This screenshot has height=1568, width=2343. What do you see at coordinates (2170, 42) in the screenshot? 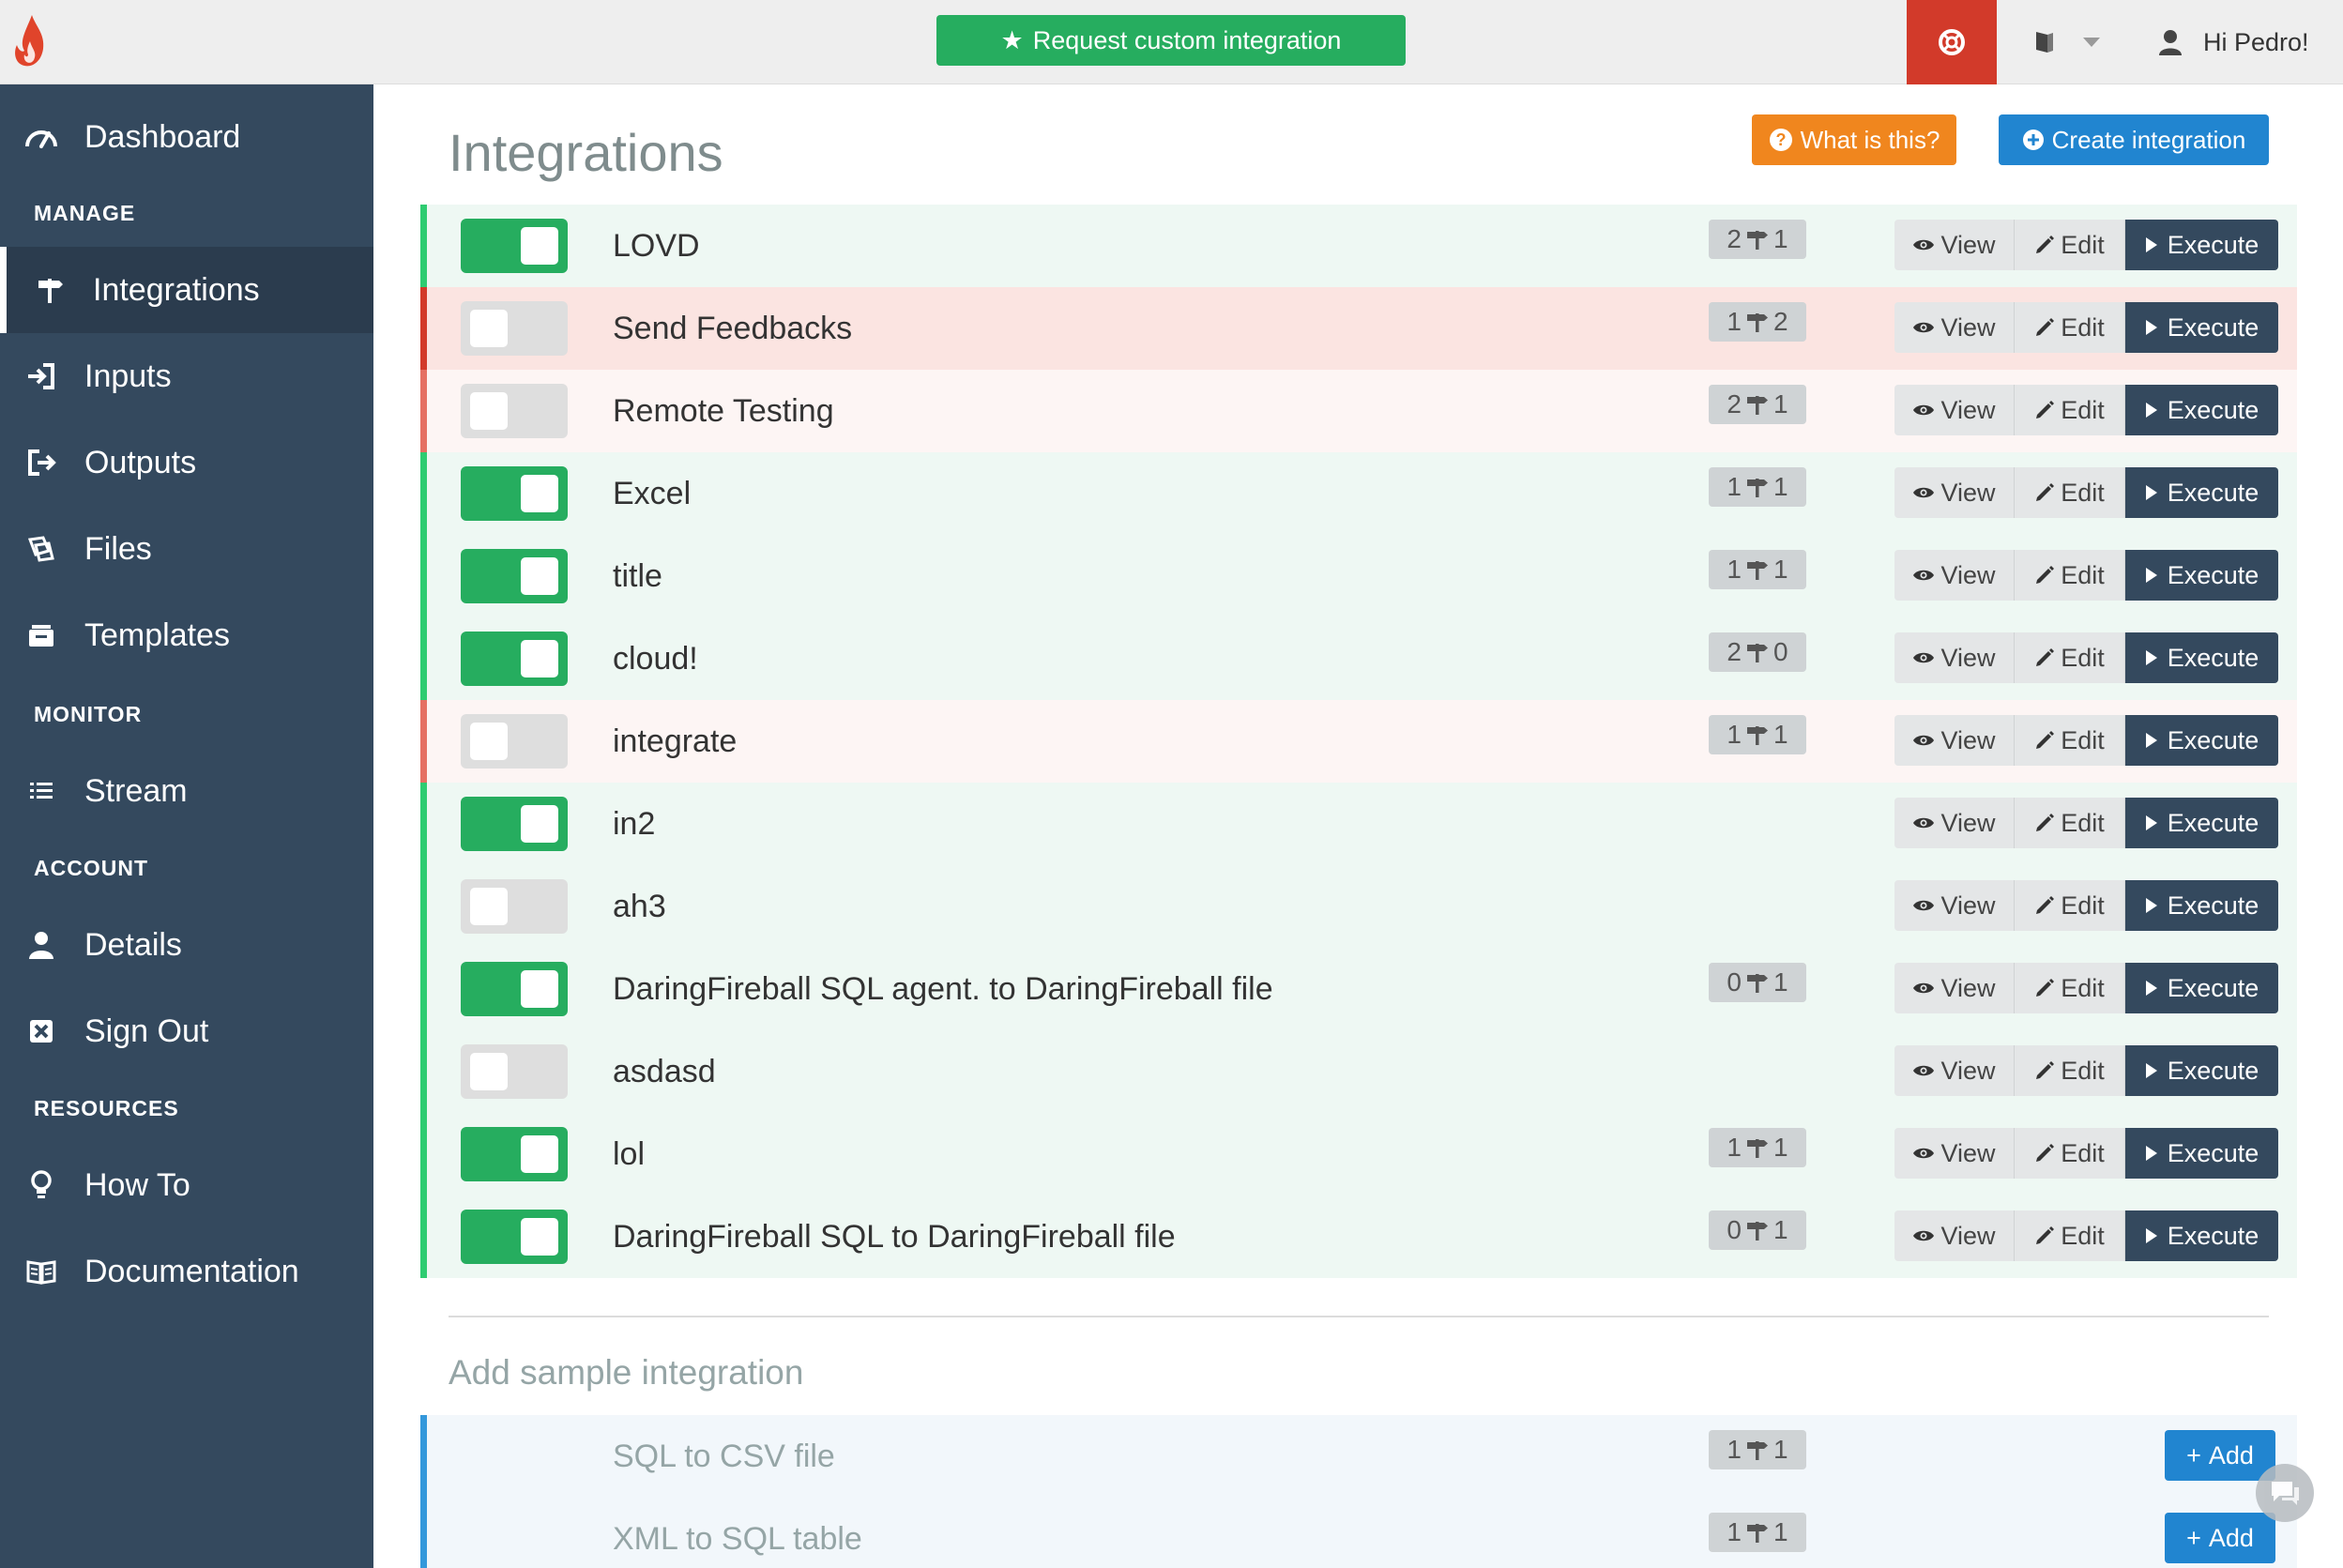
I see `user-icon` at bounding box center [2170, 42].